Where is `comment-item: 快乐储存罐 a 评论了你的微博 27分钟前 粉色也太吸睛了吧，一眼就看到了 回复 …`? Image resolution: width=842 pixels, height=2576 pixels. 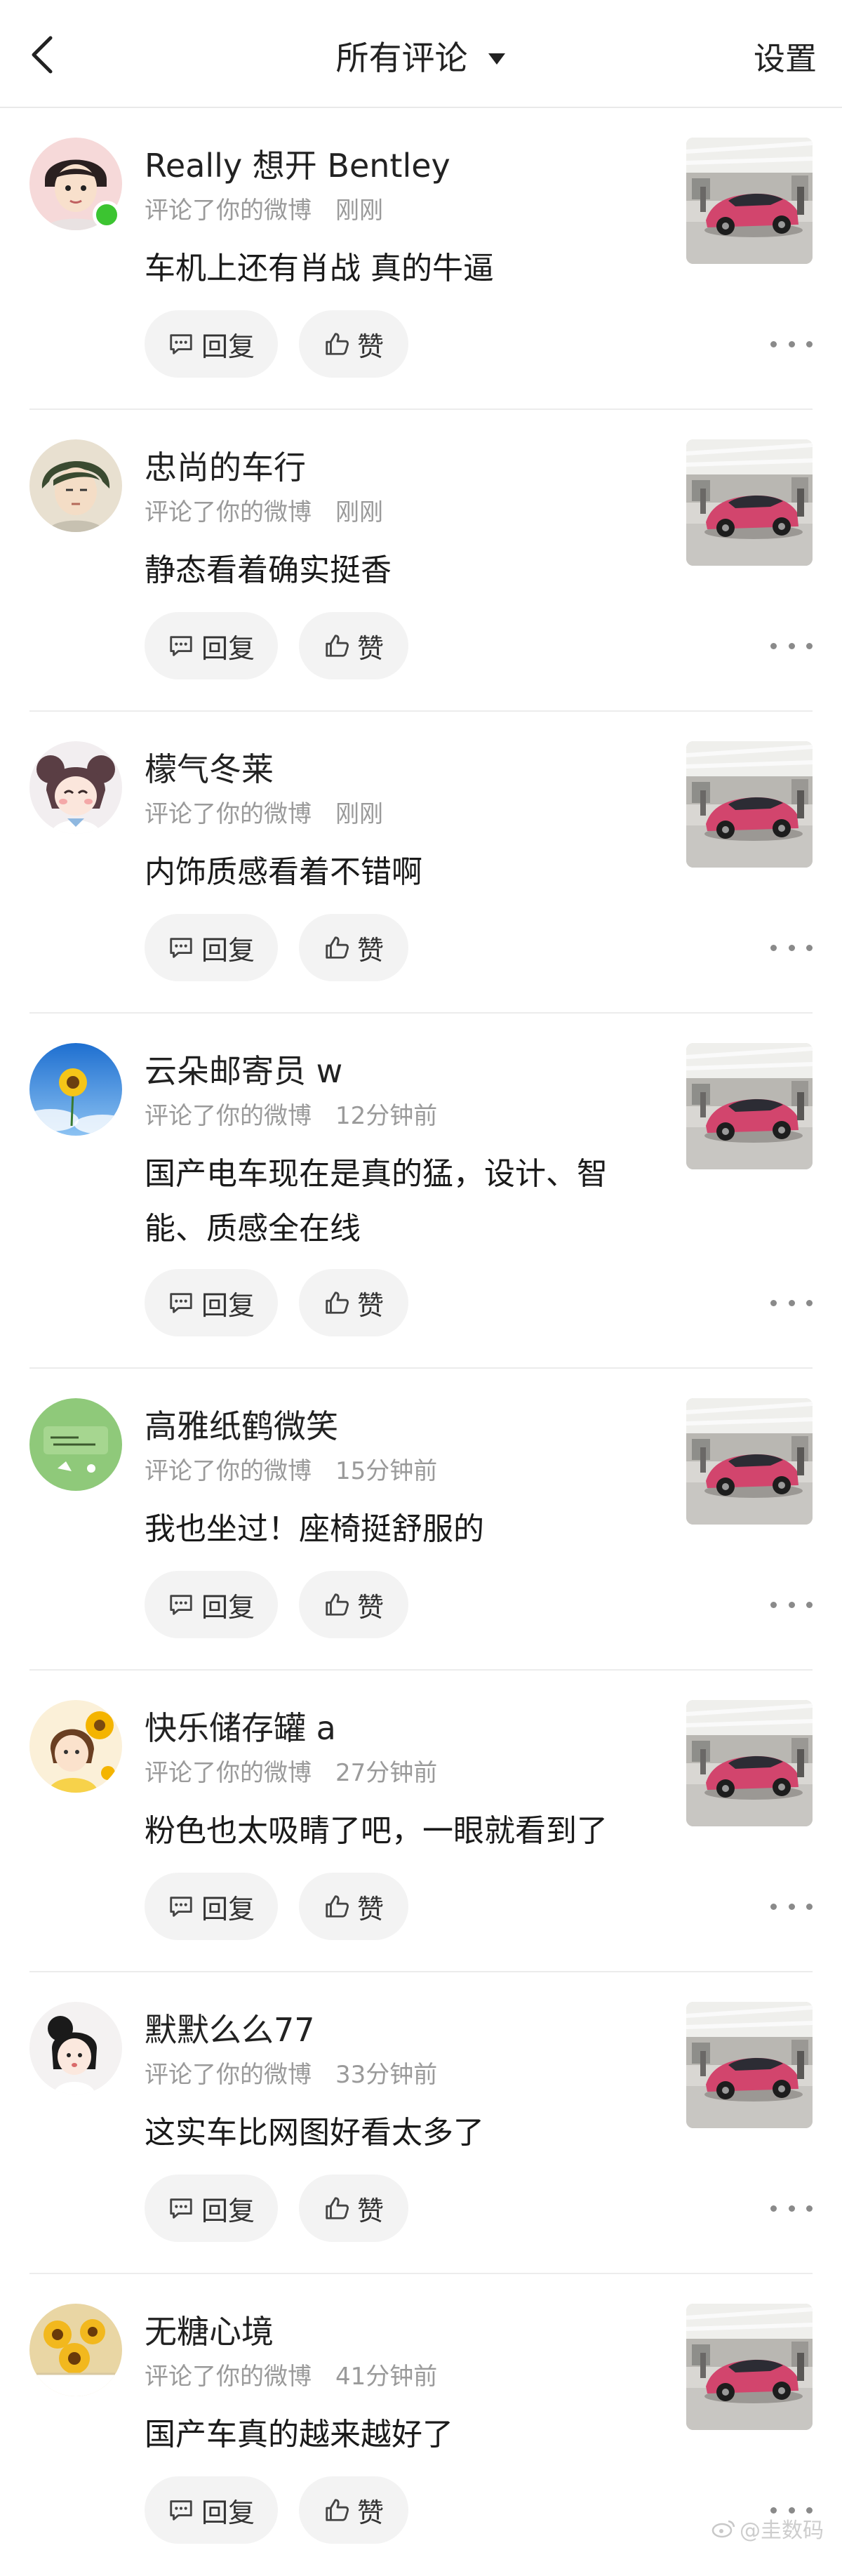
comment-item: 快乐储存罐 a 评论了你的微博 27分钟前 粉色也太吸睛了吧，一眼就看到了 回复 … is located at coordinates (421, 1822).